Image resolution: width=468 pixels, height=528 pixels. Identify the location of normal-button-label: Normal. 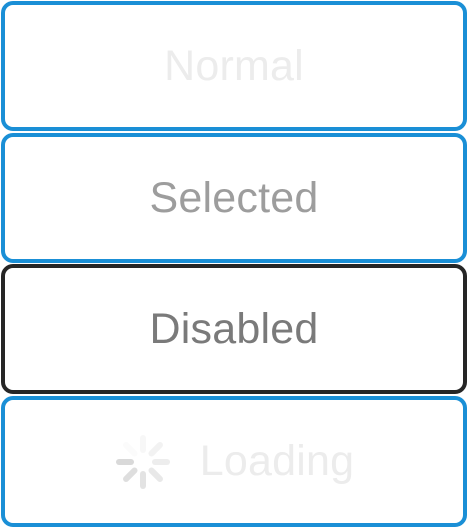
(234, 65).